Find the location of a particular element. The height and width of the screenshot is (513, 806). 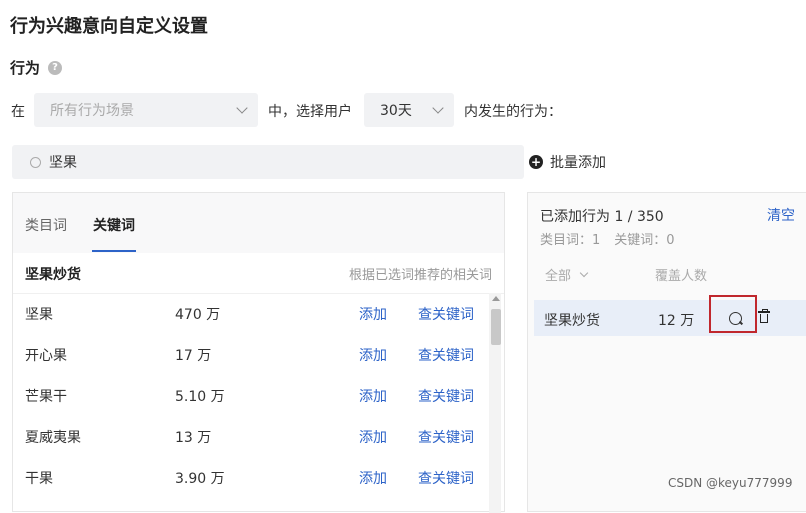

trash-icon is located at coordinates (764, 316).